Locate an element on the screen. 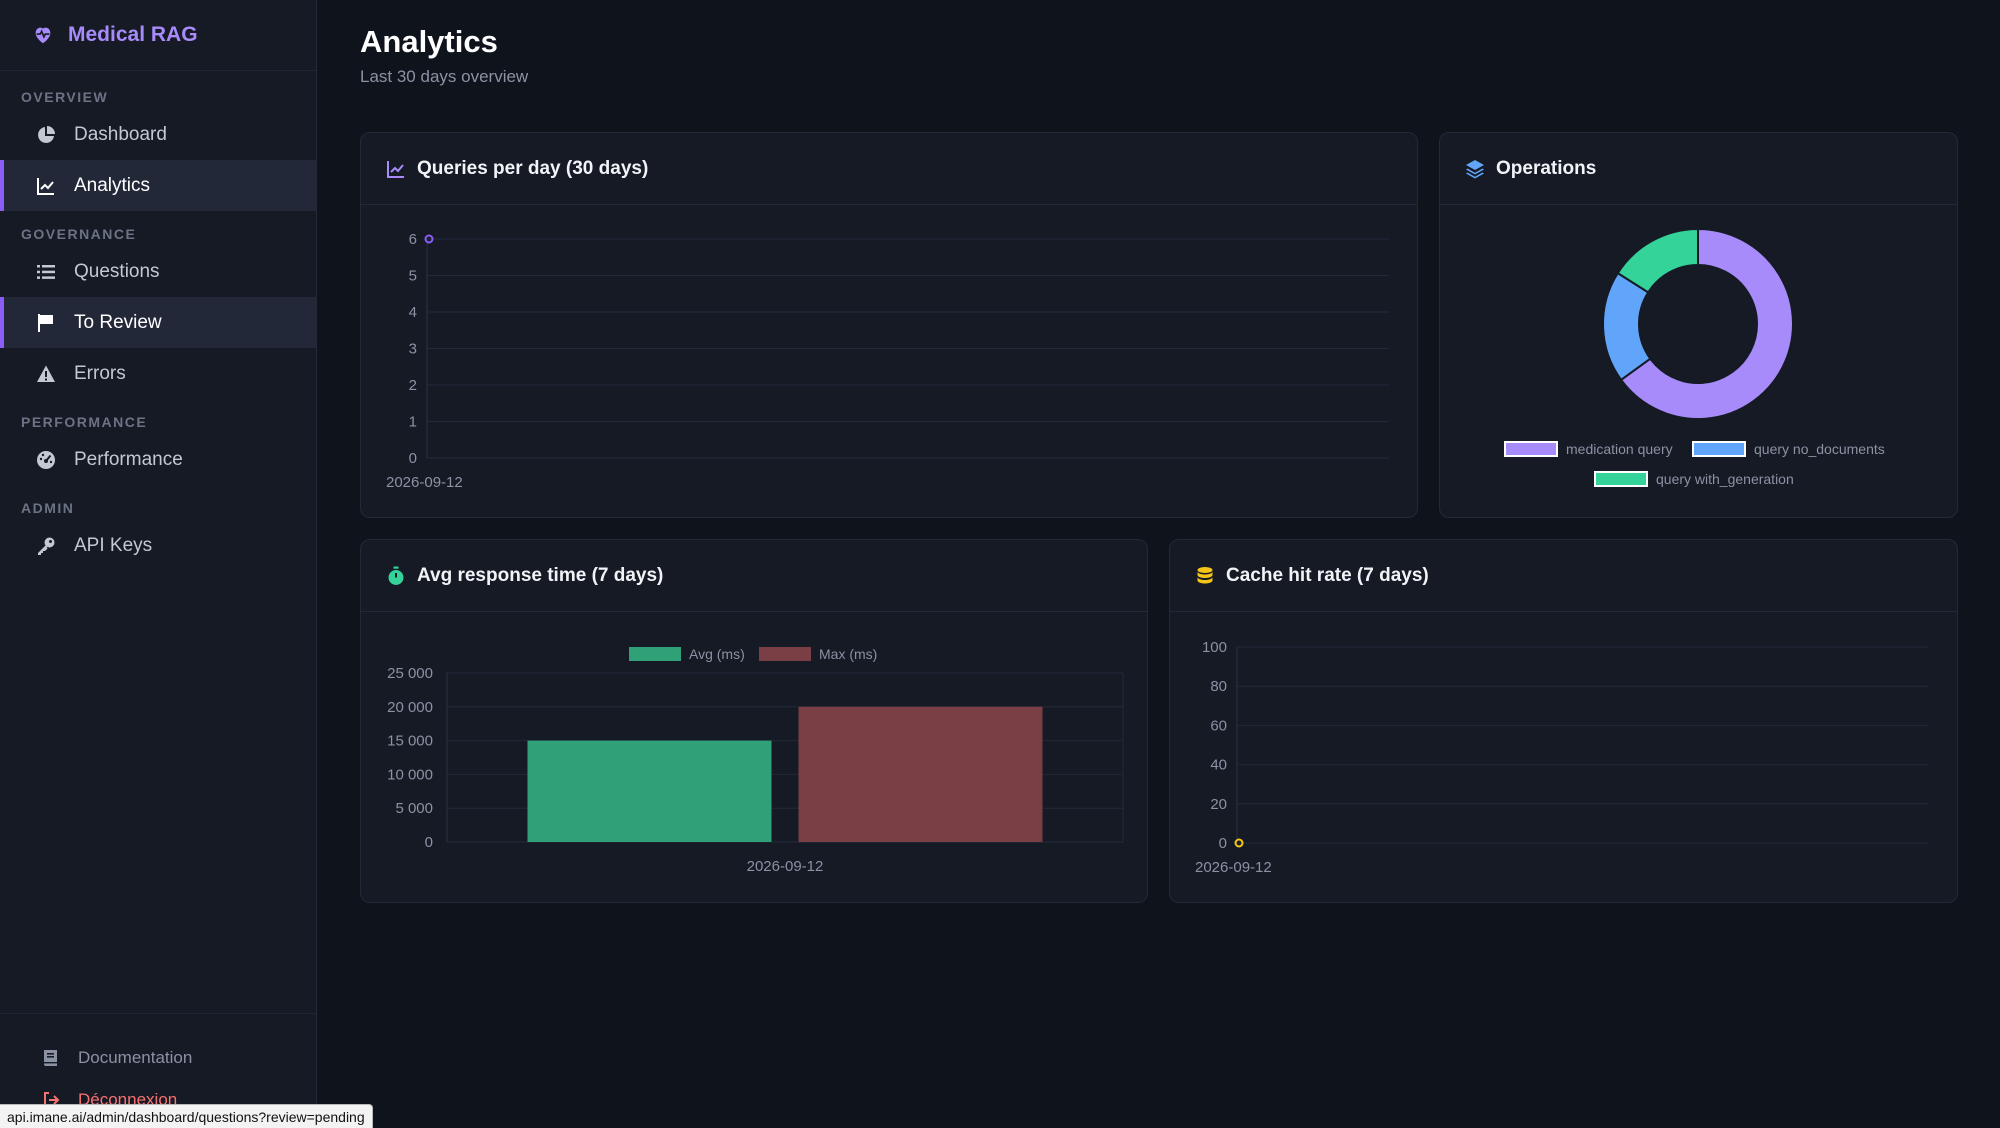 Image resolution: width=2000 pixels, height=1128 pixels. y-tick-label: 25 000 is located at coordinates (410, 673).